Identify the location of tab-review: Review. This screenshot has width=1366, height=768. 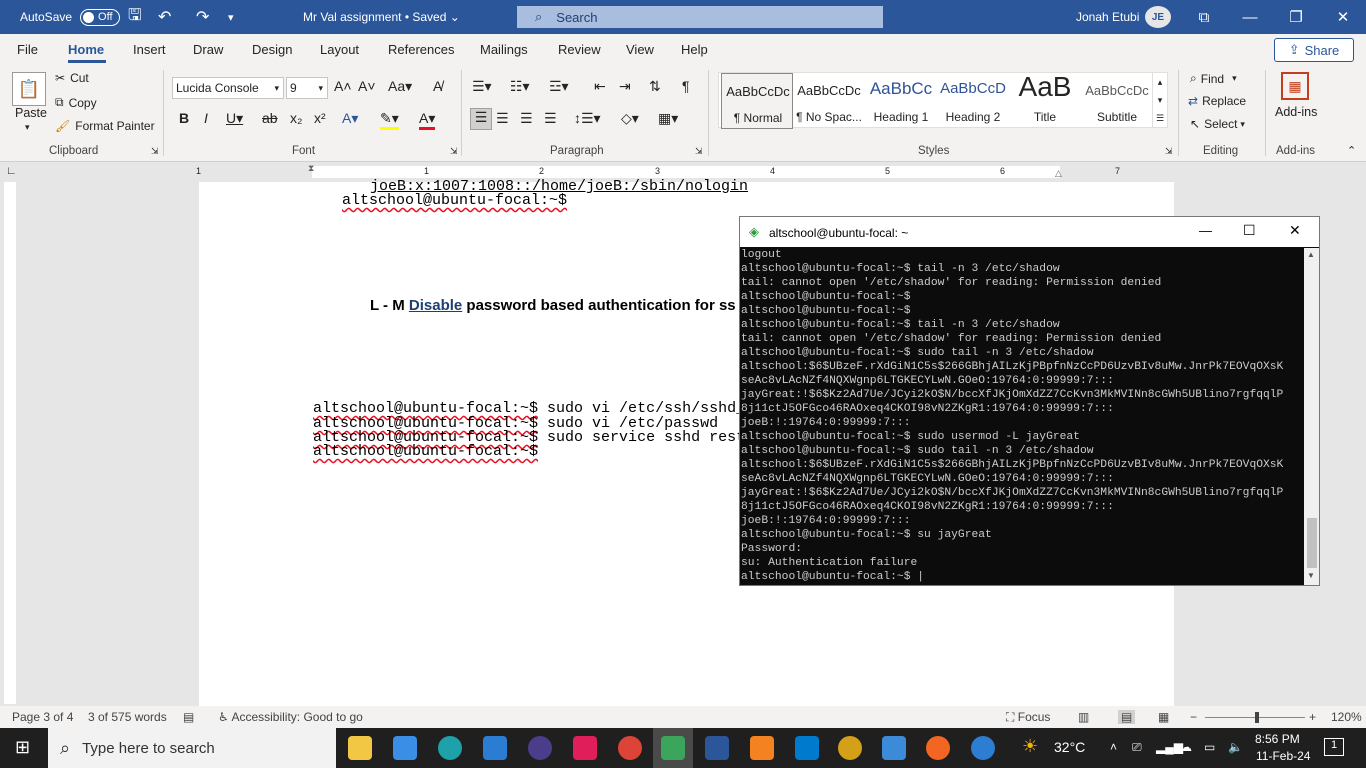
(579, 49).